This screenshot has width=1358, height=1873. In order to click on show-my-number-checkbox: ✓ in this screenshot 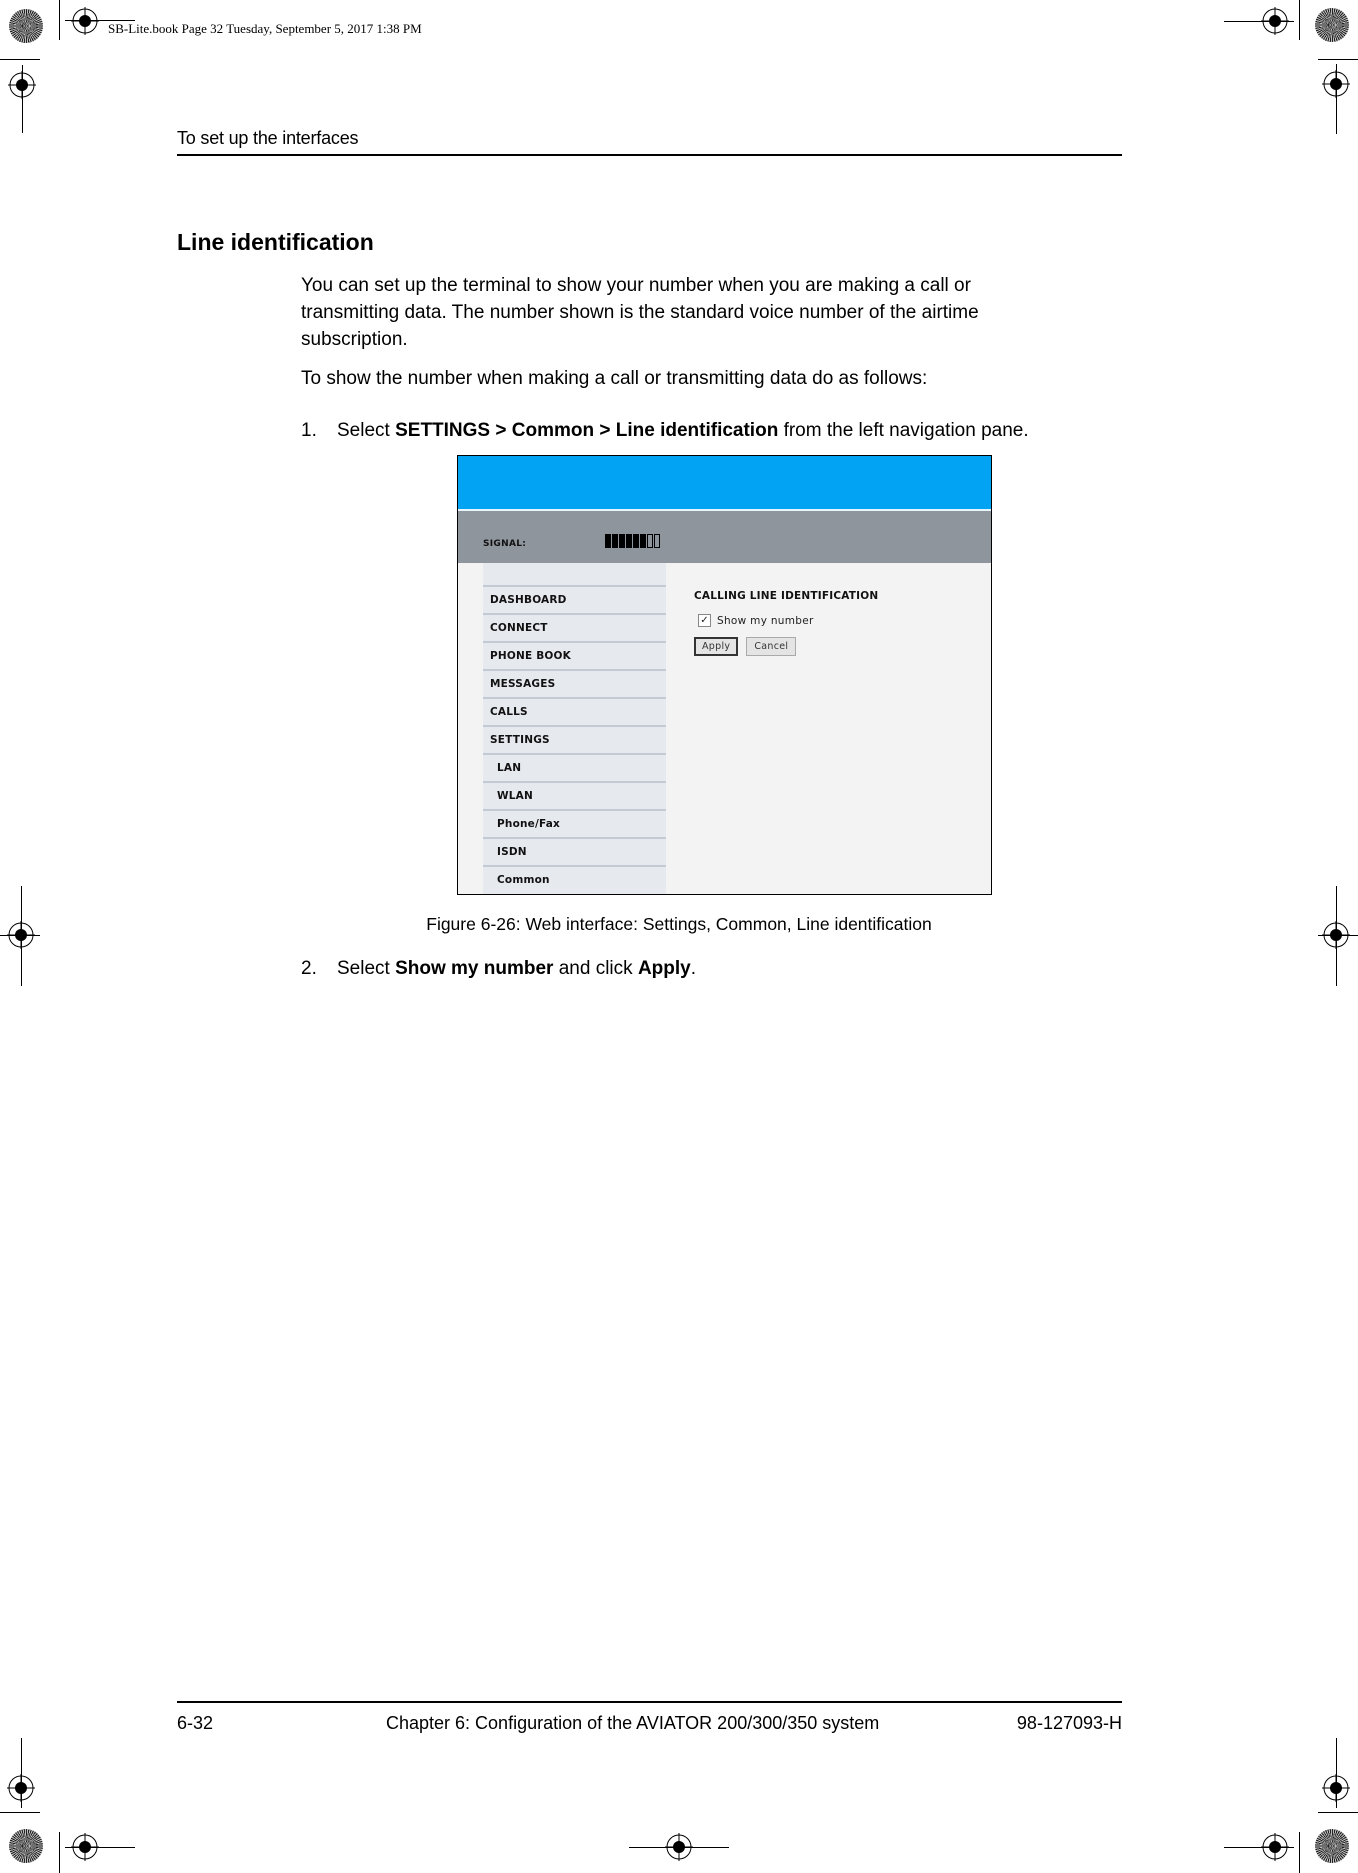, I will do `click(704, 620)`.